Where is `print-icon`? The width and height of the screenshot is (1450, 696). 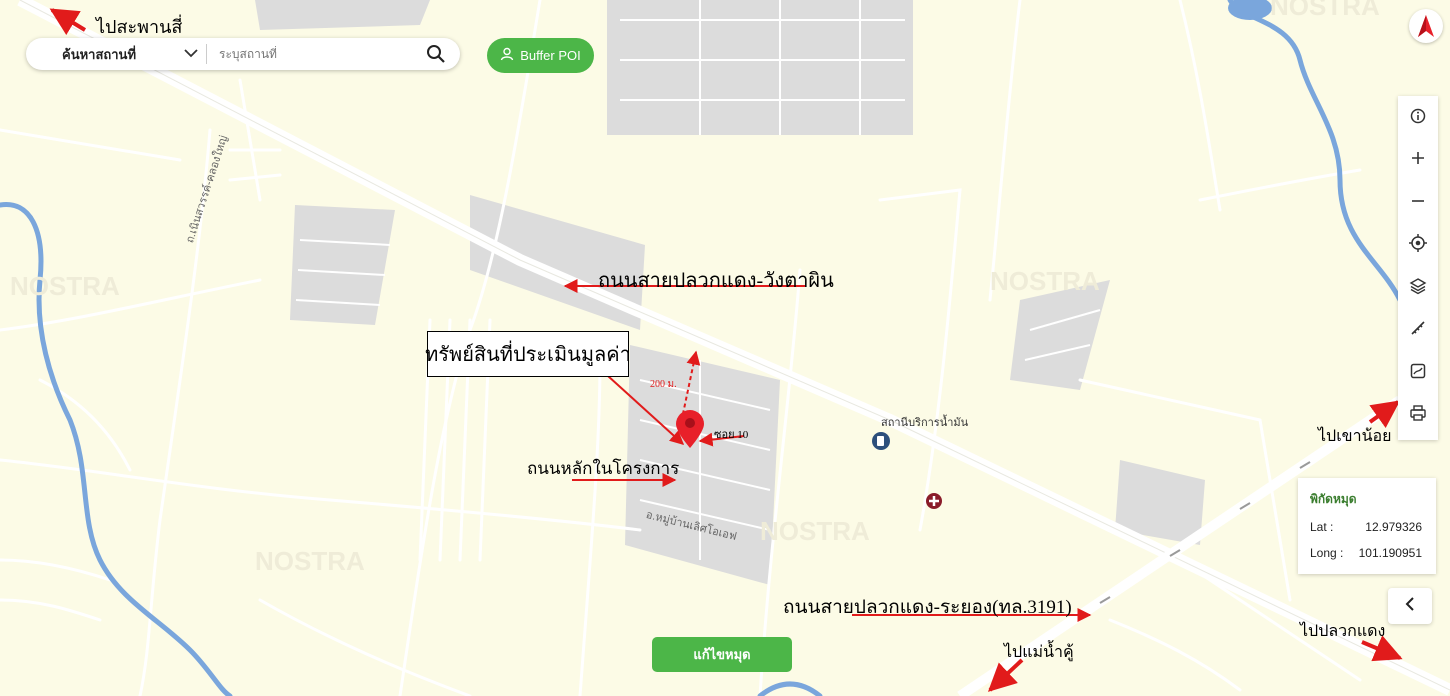 print-icon is located at coordinates (1418, 413).